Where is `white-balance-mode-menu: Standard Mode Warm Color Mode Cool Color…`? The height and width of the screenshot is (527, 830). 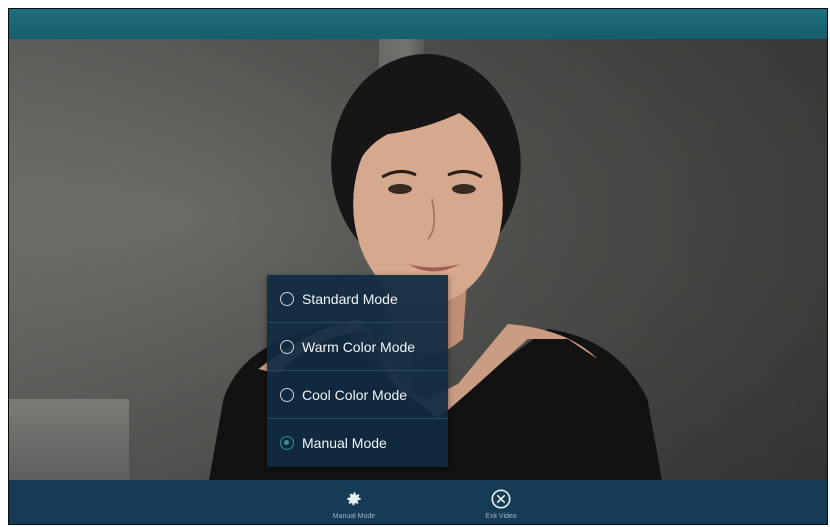
white-balance-mode-menu: Standard Mode Warm Color Mode Cool Color… is located at coordinates (357, 371).